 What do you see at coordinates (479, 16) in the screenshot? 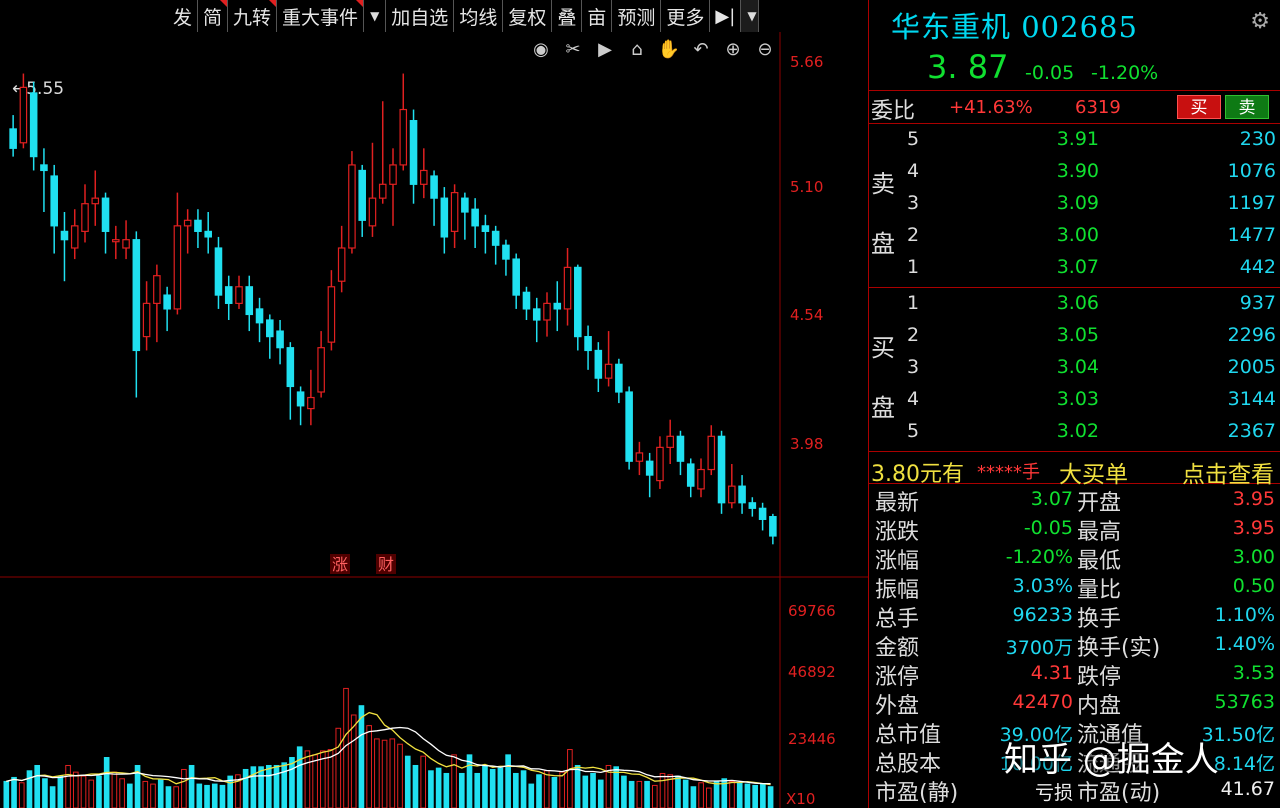
I see `toolbar-ma-button: 均线` at bounding box center [479, 16].